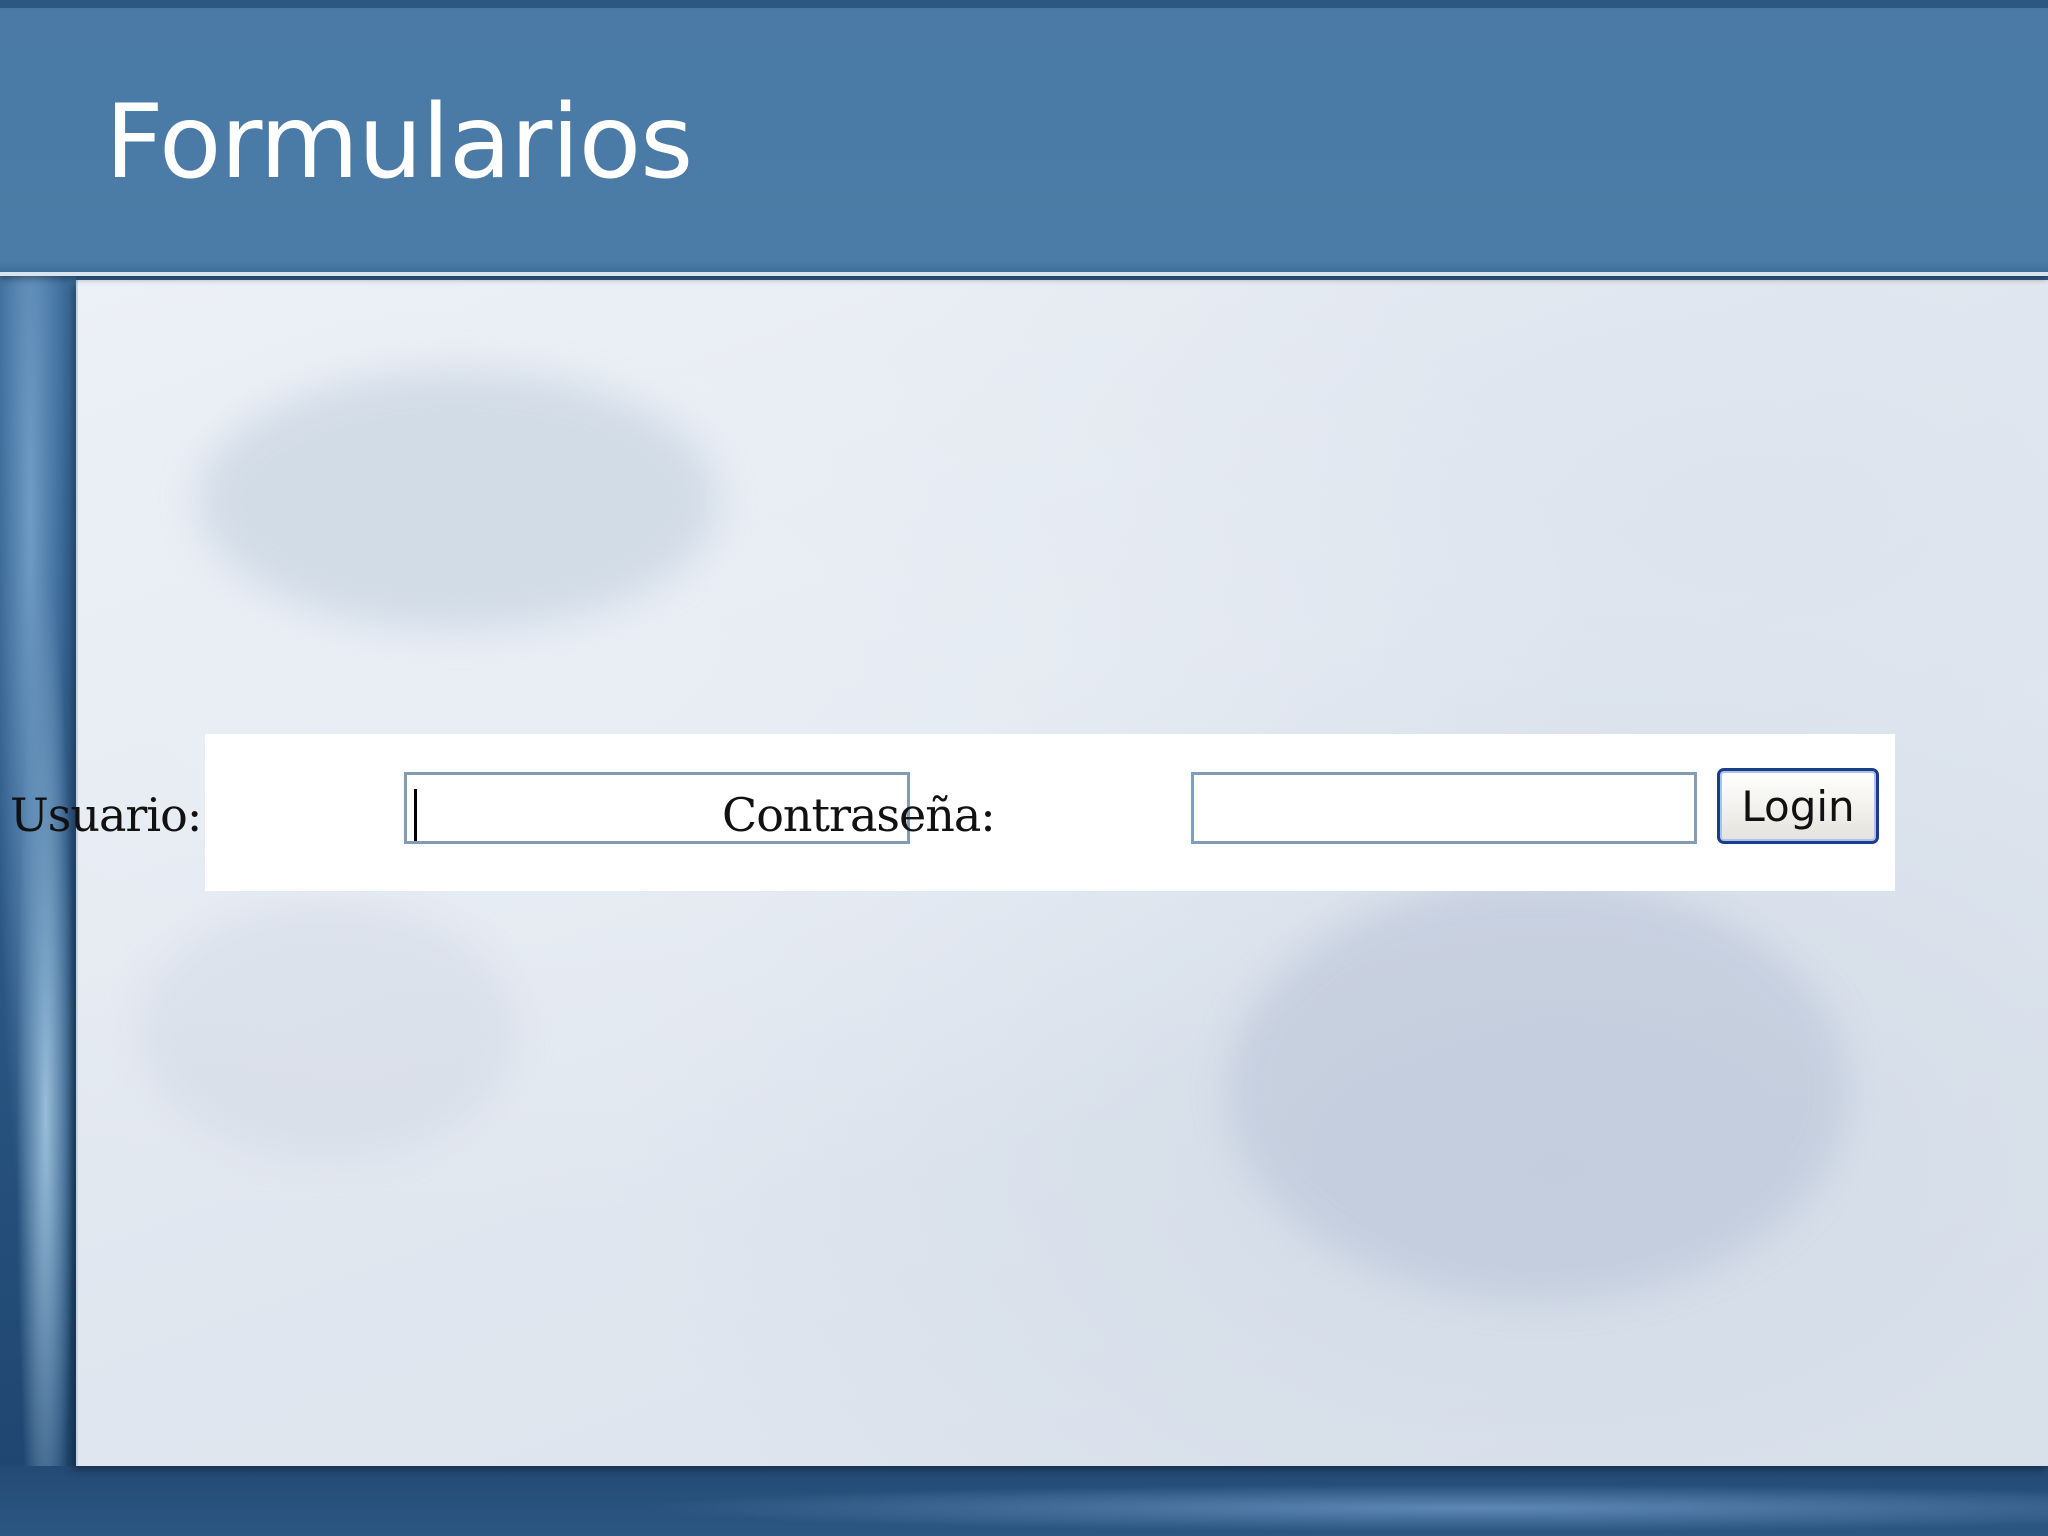 The height and width of the screenshot is (1536, 2048). I want to click on username-label: Usuario:, so click(106, 815).